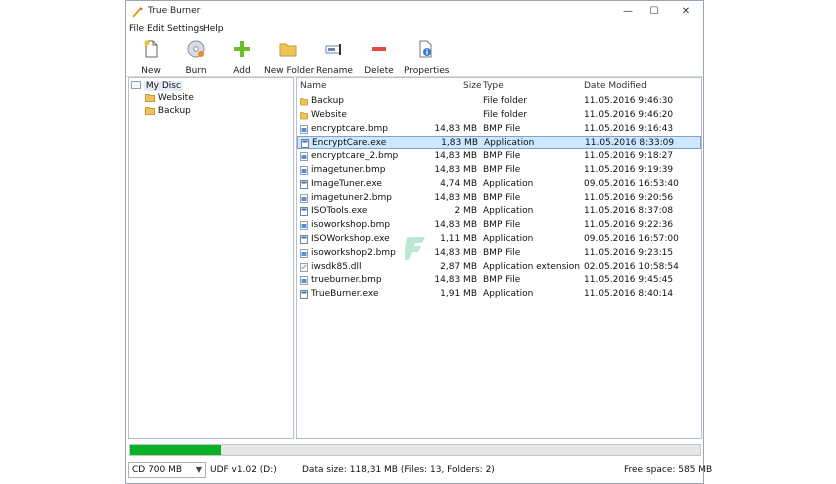 Image resolution: width=836 pixels, height=484 pixels. What do you see at coordinates (686, 12) in the screenshot?
I see `close-button: ✕` at bounding box center [686, 12].